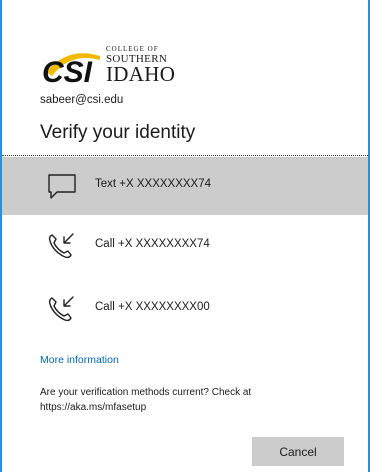 This screenshot has width=370, height=472. What do you see at coordinates (79, 360) in the screenshot?
I see `more-information-link: More information` at bounding box center [79, 360].